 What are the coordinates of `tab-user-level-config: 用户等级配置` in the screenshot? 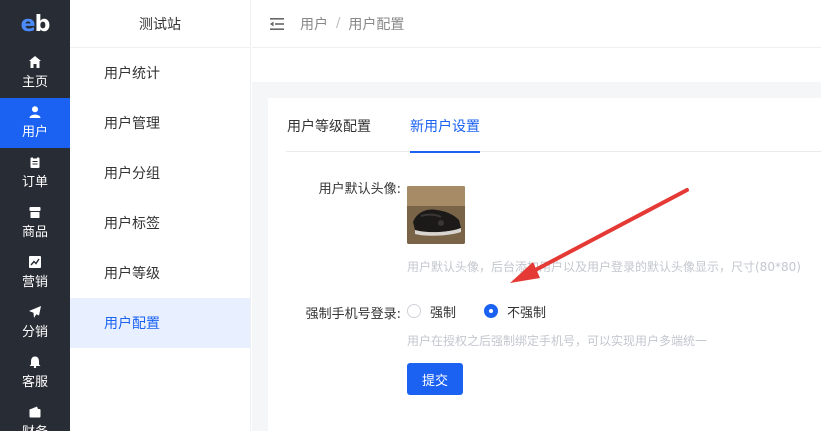 It's located at (329, 125).